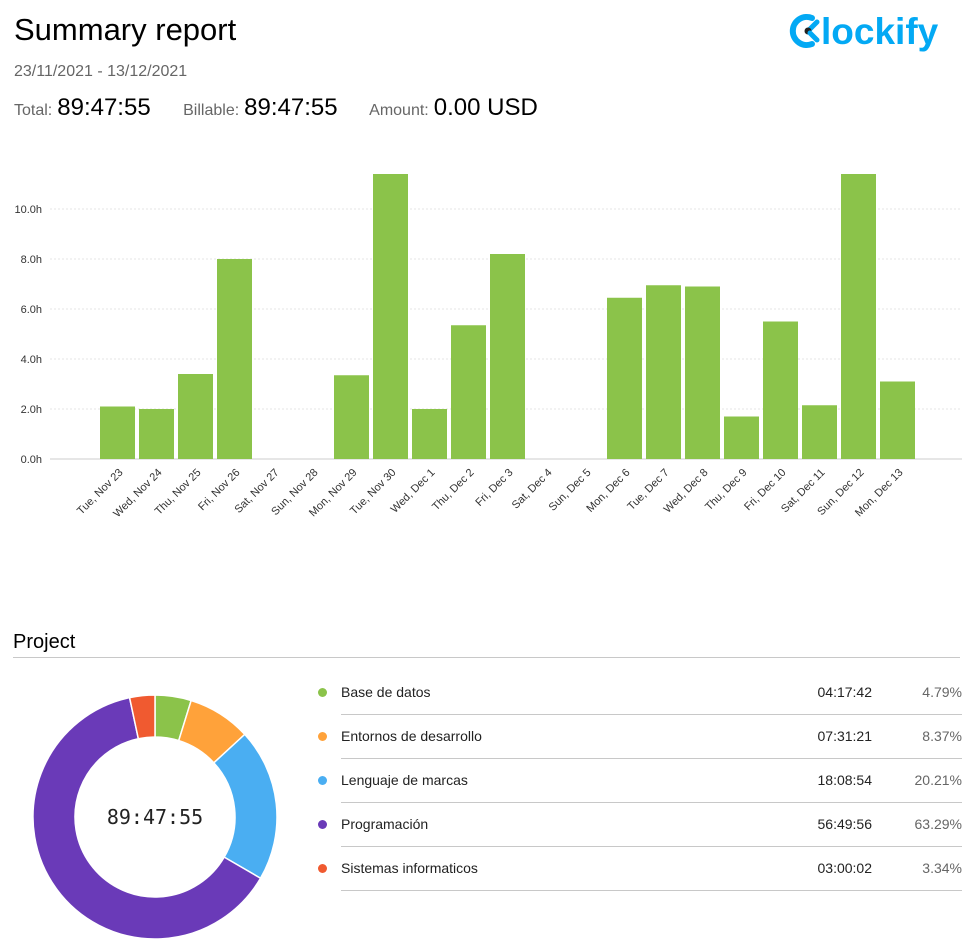 The image size is (970, 950). What do you see at coordinates (942, 868) in the screenshot?
I see `project-percent: 3.34%` at bounding box center [942, 868].